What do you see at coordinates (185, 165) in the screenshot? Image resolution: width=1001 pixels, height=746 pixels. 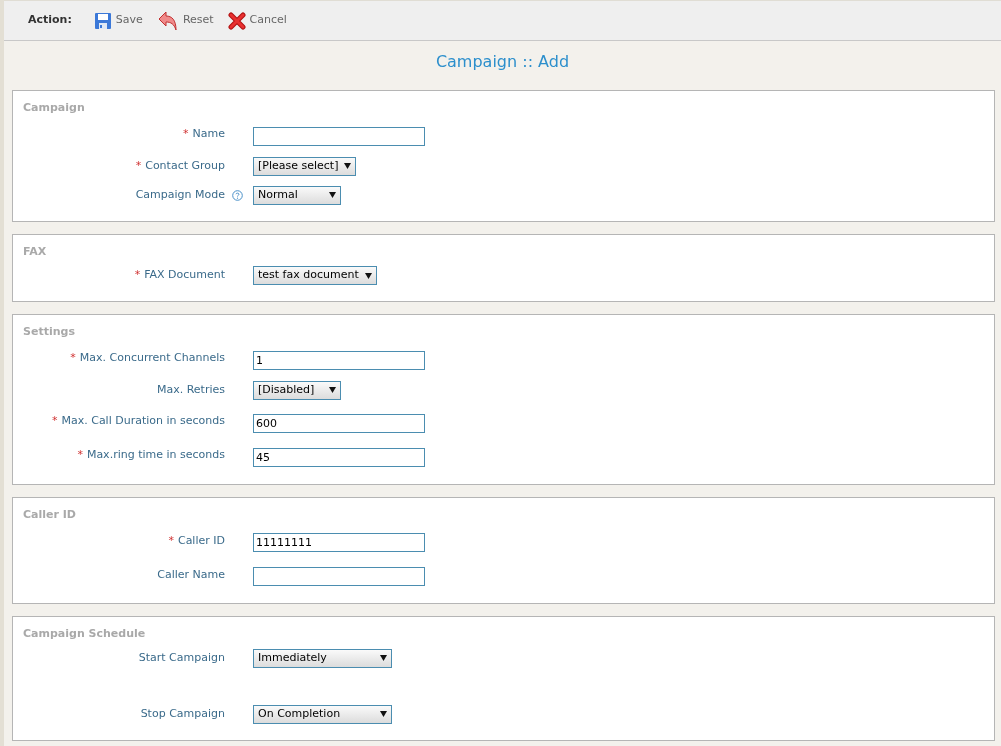 I see `field-label: Contact Group` at bounding box center [185, 165].